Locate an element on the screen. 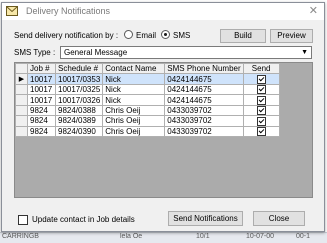 The width and height of the screenshot is (327, 243). background-text: lela Oe is located at coordinates (131, 236).